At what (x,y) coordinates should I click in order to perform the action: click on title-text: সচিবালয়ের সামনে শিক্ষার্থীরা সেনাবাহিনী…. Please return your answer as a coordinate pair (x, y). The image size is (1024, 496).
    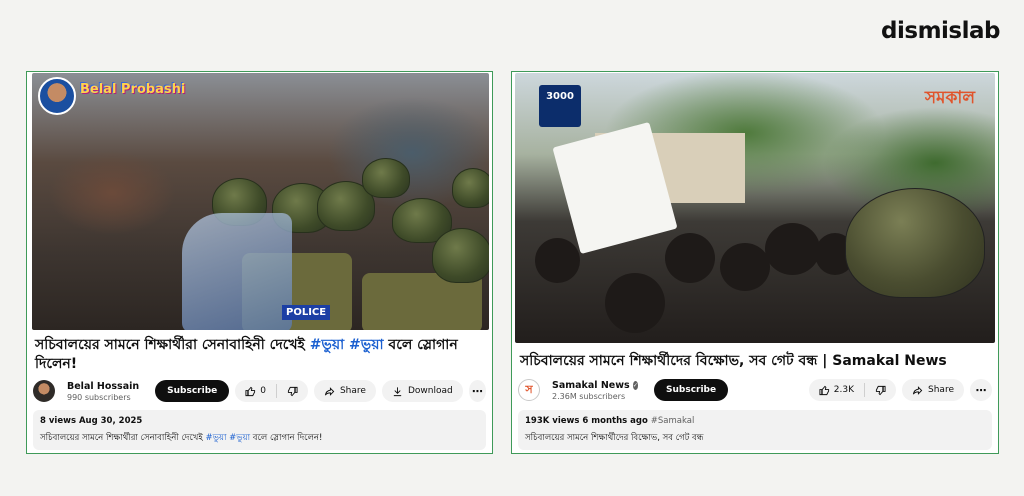
    Looking at the image, I should click on (172, 345).